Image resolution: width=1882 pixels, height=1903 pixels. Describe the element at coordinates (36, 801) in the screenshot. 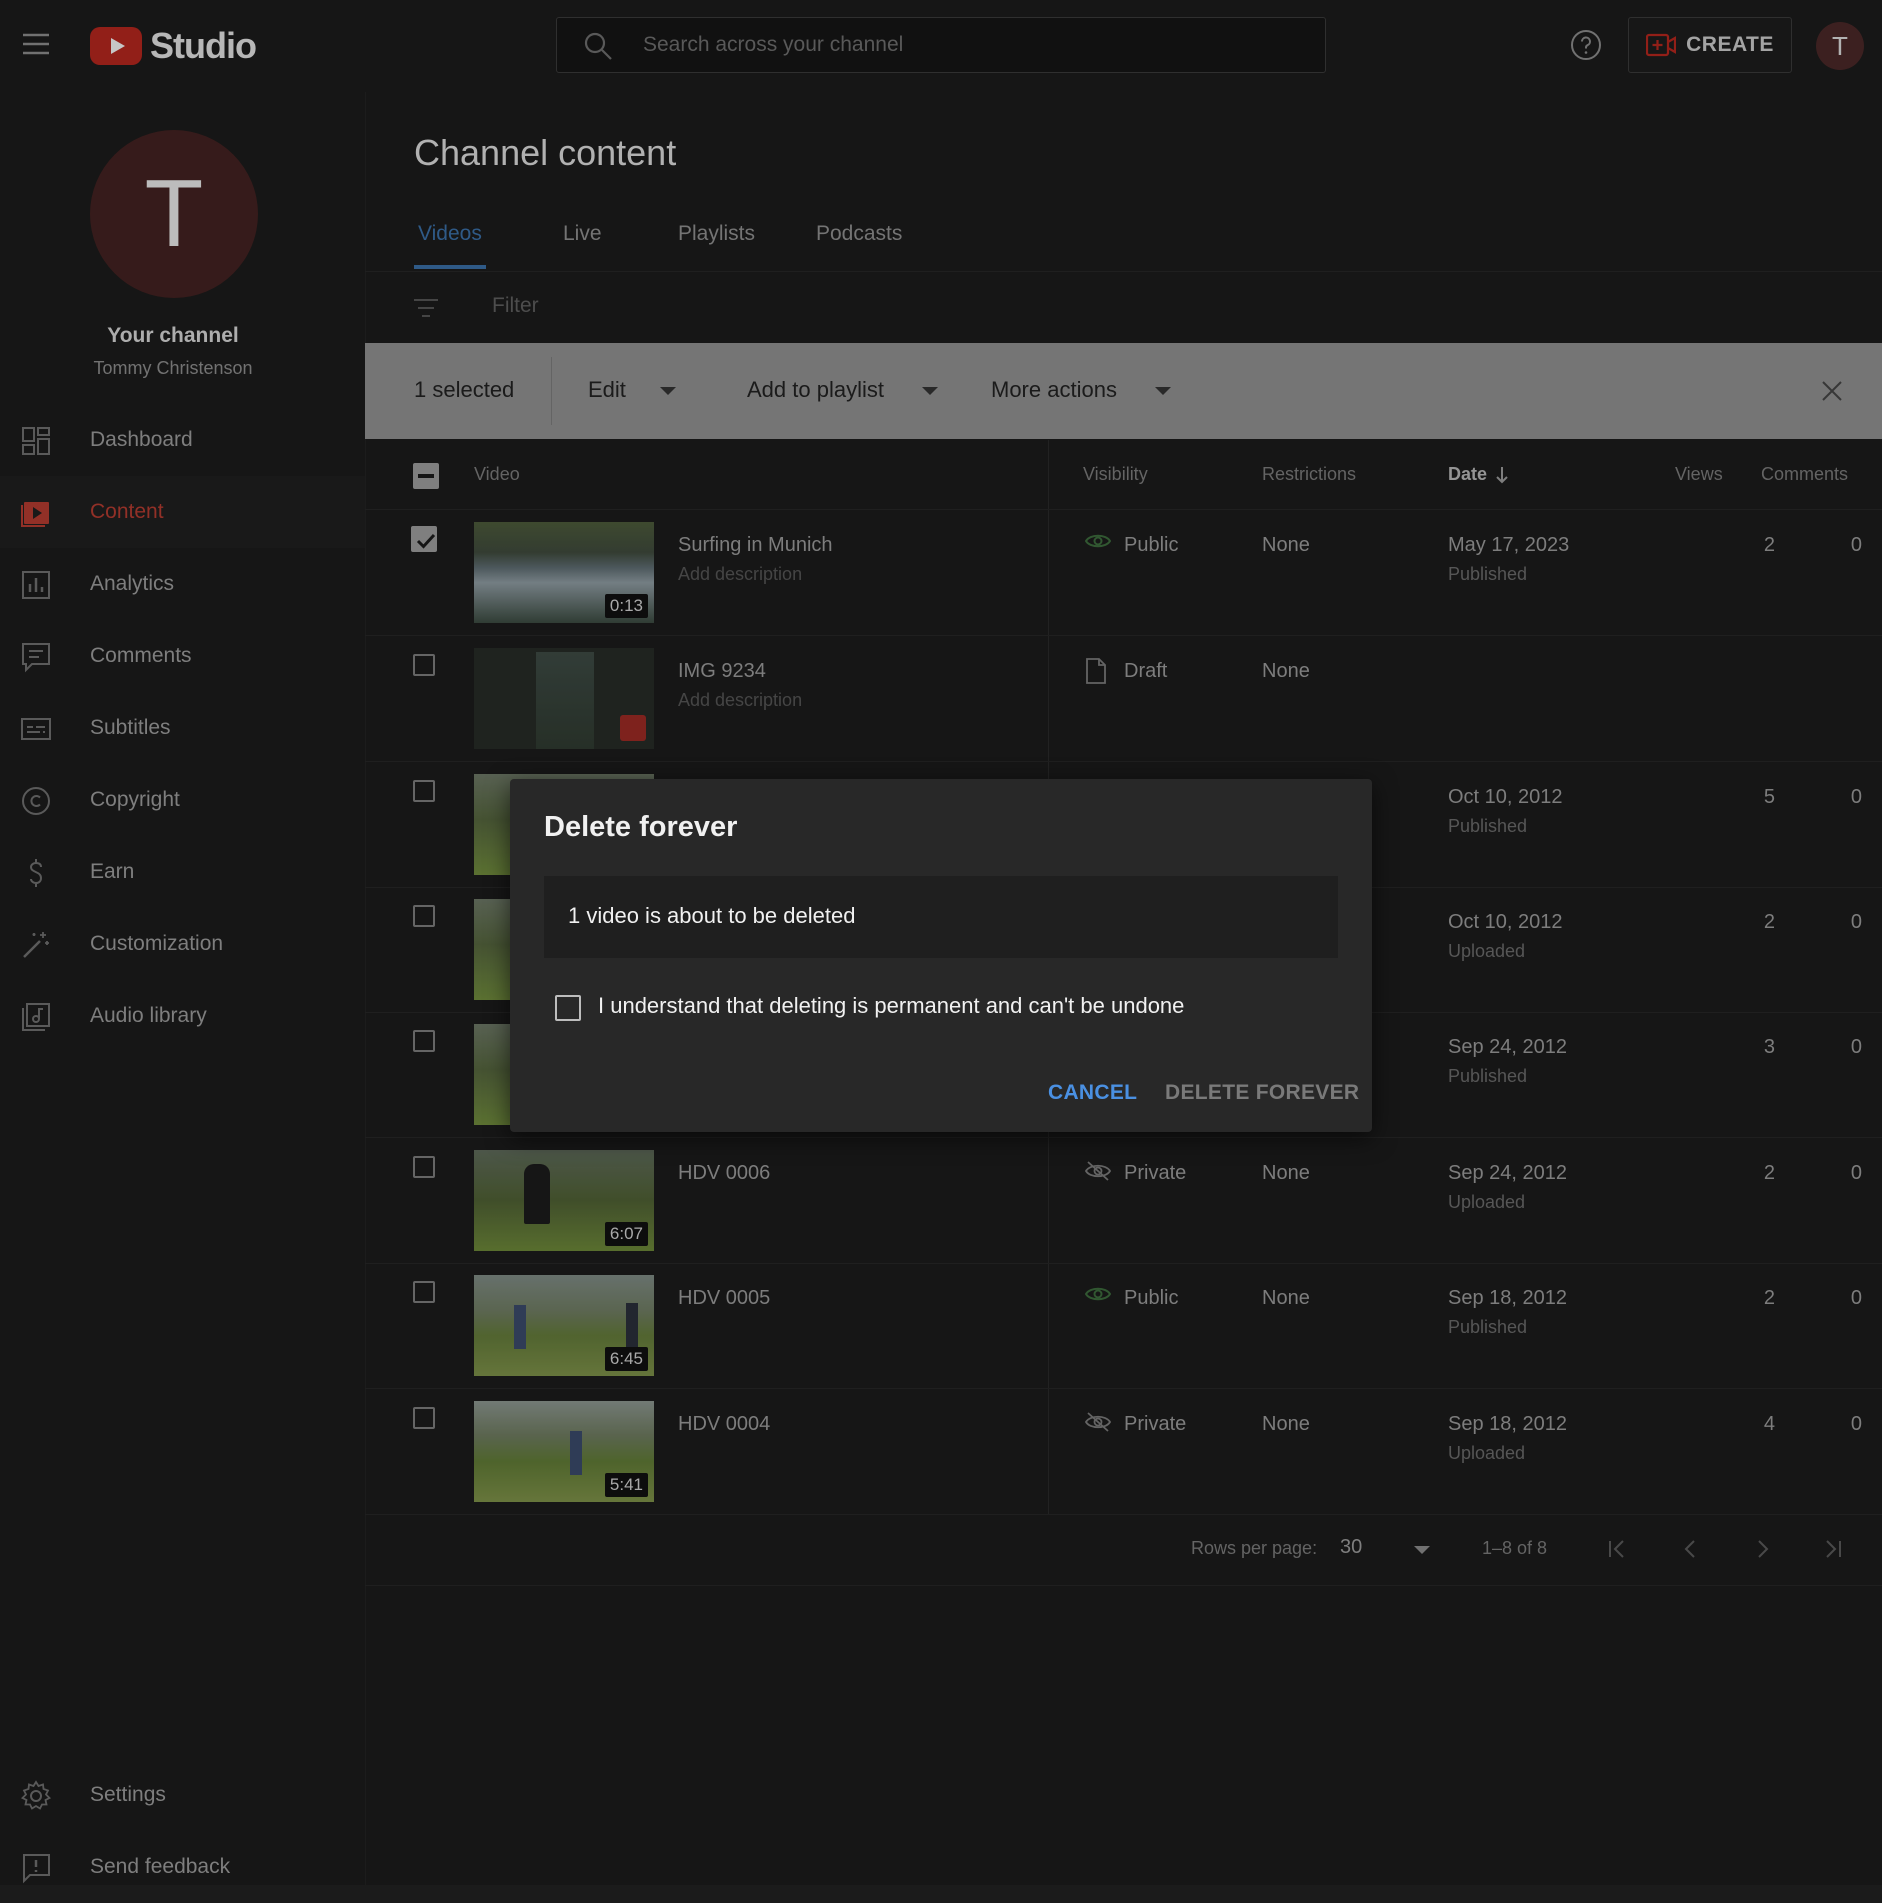

I see `copyright-icon` at that location.